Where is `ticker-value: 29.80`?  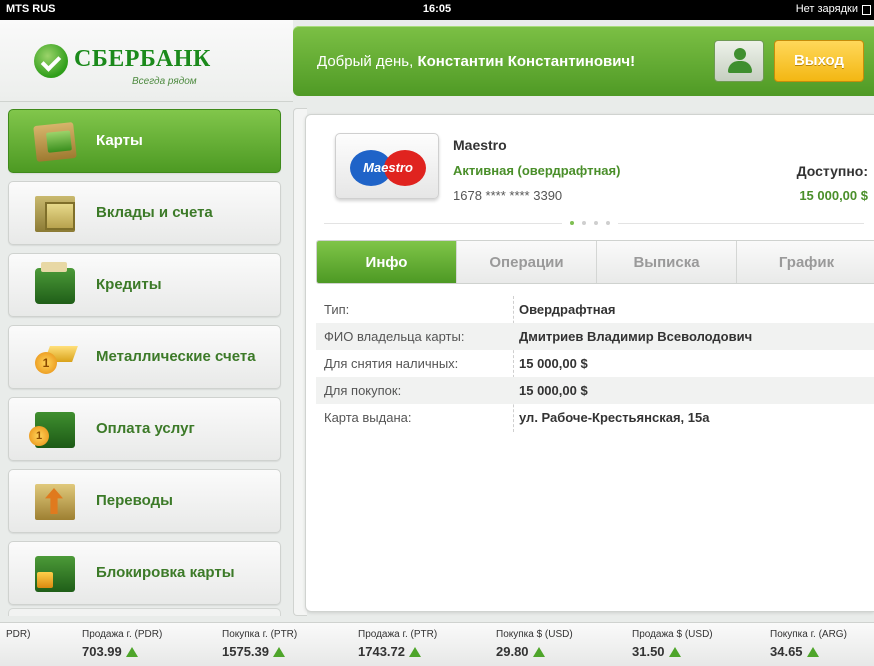
ticker-value: 29.80 is located at coordinates (512, 651).